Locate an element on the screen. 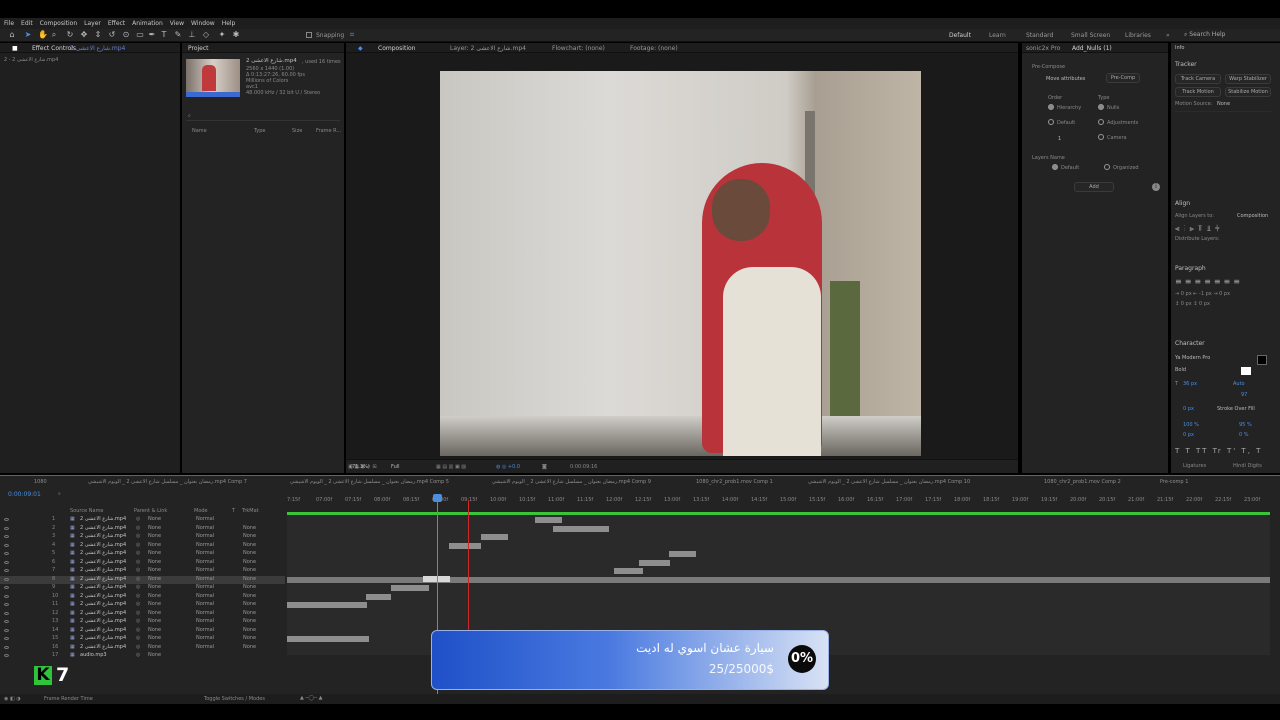 The height and width of the screenshot is (720, 1280). menu-layer: Layer is located at coordinates (92, 23).